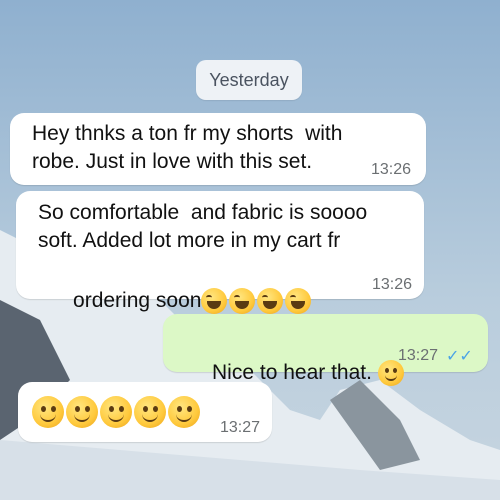 Image resolution: width=500 pixels, height=500 pixels. I want to click on emoji-row, so click(117, 412).